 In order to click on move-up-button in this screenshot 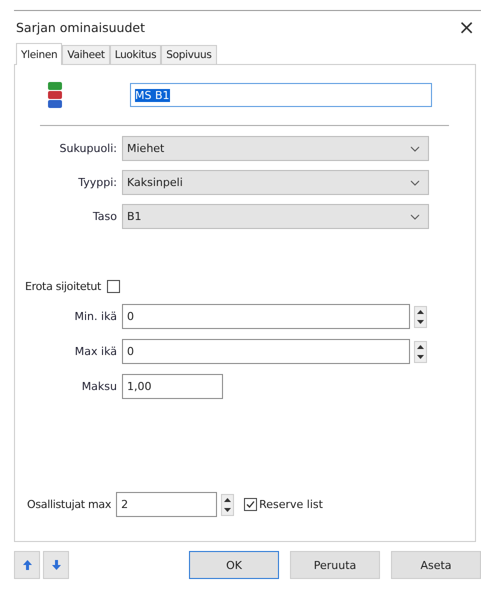, I will do `click(27, 565)`.